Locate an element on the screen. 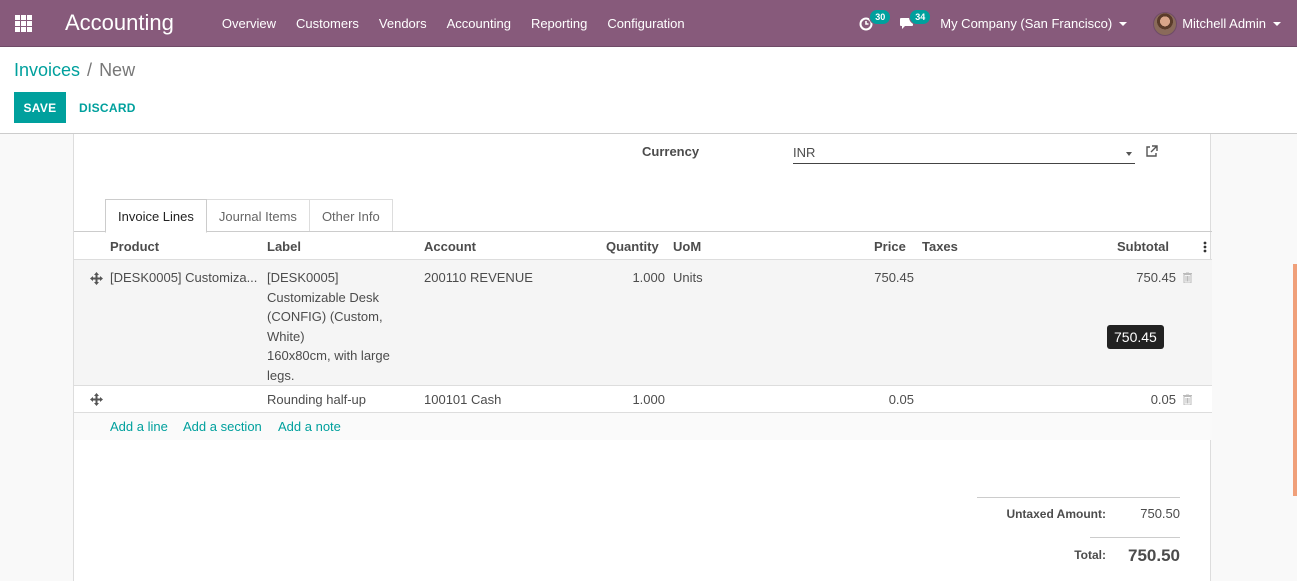 The image size is (1297, 581). header-uom: UoM is located at coordinates (687, 246).